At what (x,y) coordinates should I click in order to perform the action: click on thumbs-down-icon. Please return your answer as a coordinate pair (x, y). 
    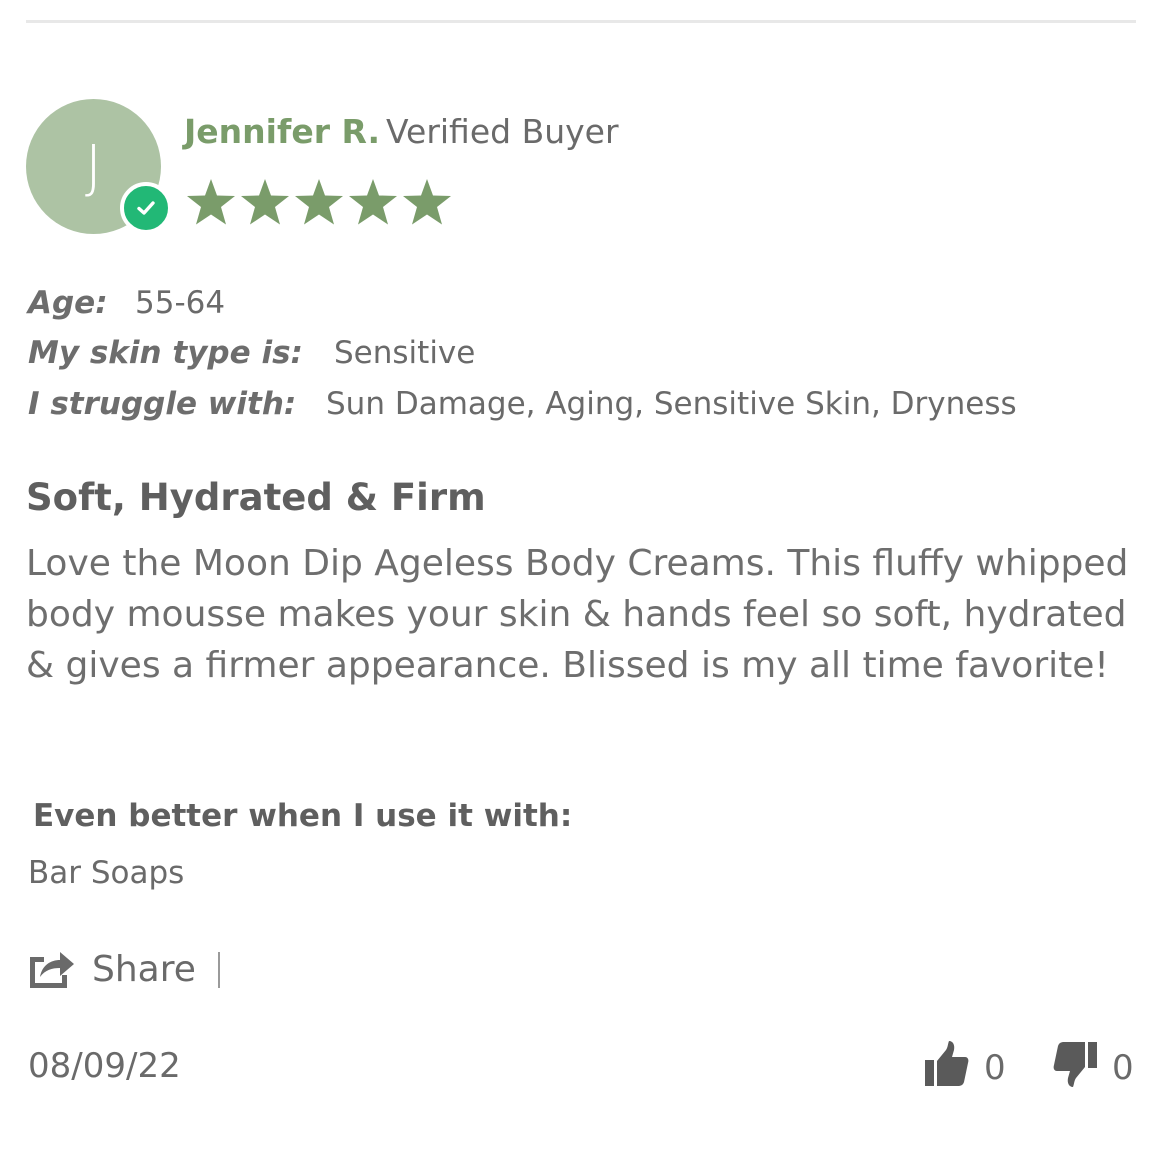
    Looking at the image, I should click on (1075, 1064).